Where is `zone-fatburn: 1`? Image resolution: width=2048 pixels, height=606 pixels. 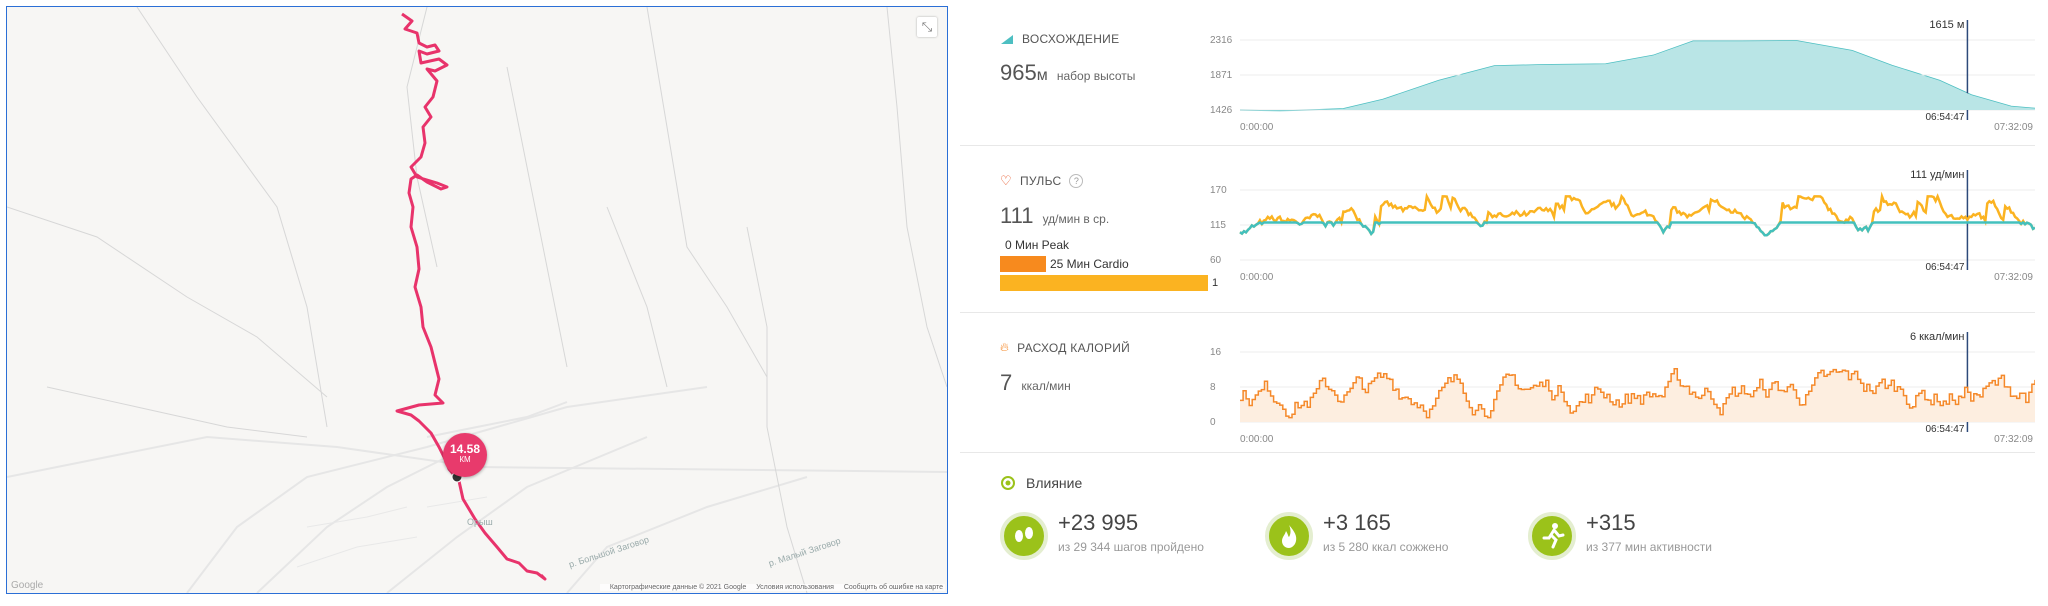 zone-fatburn: 1 is located at coordinates (1109, 283).